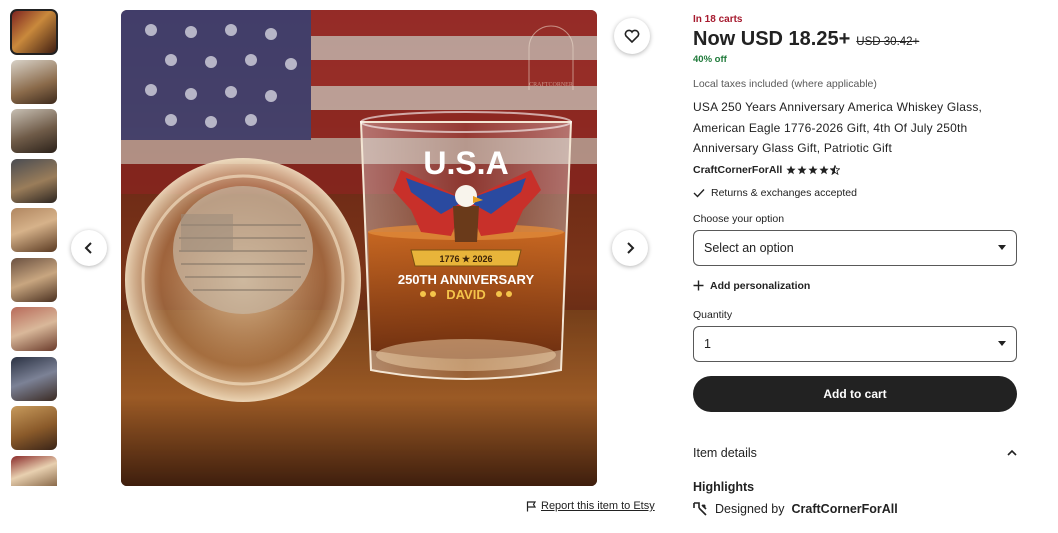 The image size is (1058, 533). I want to click on watermark-text: CRAFTCORNER, so click(551, 85).